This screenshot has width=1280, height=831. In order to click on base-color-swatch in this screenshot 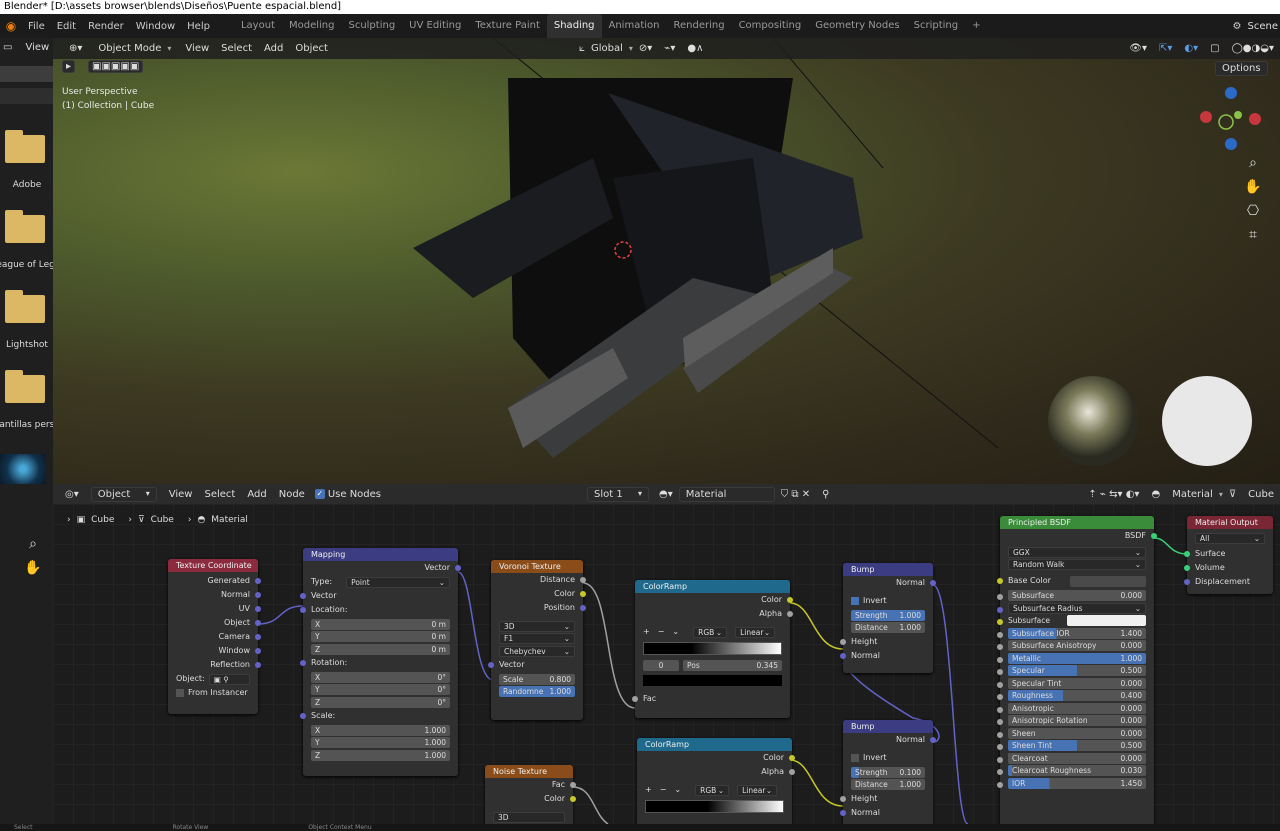, I will do `click(1108, 581)`.